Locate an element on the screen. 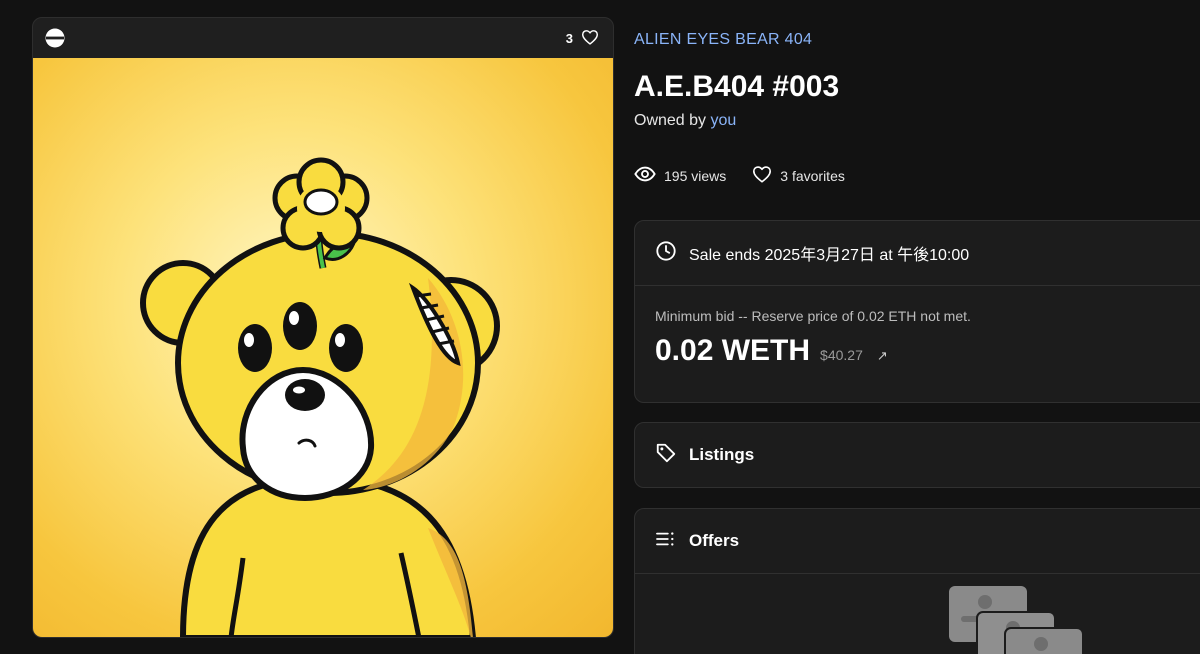 This screenshot has height=654, width=1200. listings-header: Listings is located at coordinates (917, 455).